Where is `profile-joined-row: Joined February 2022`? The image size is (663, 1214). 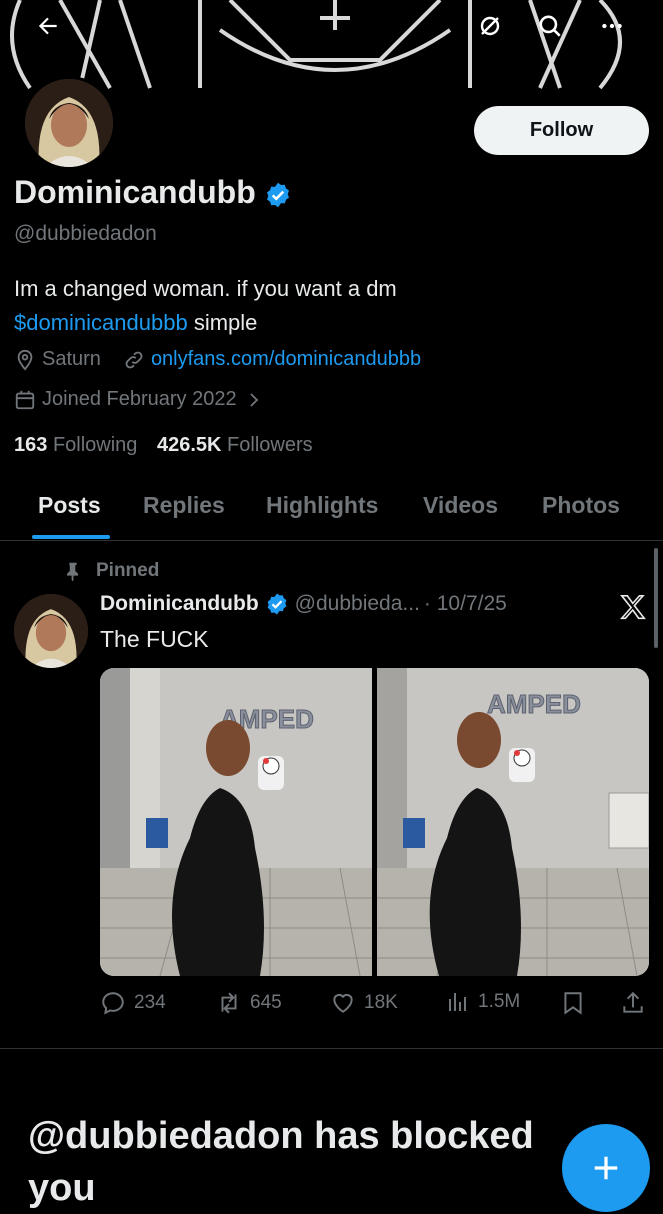 profile-joined-row: Joined February 2022 is located at coordinates (141, 399).